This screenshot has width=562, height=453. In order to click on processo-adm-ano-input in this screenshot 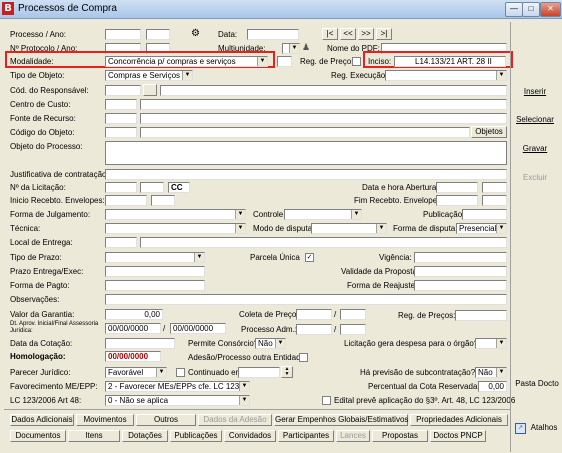, I will do `click(353, 329)`.